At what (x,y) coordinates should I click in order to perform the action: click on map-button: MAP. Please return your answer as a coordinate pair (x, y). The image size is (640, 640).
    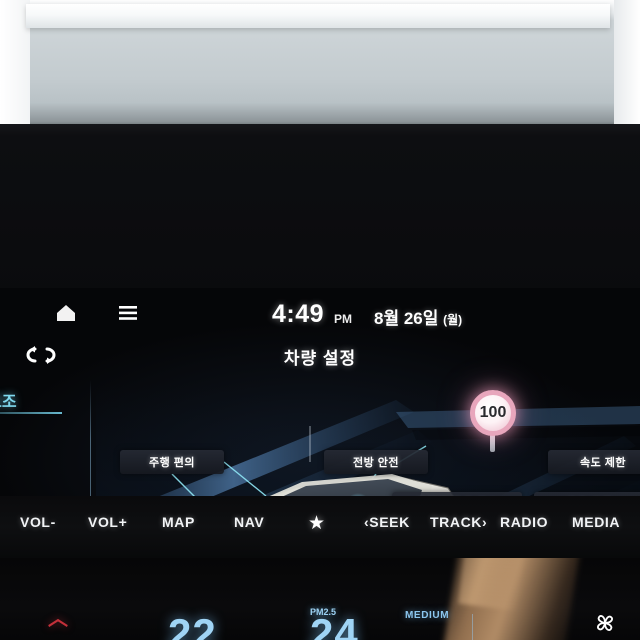
    Looking at the image, I should click on (178, 522).